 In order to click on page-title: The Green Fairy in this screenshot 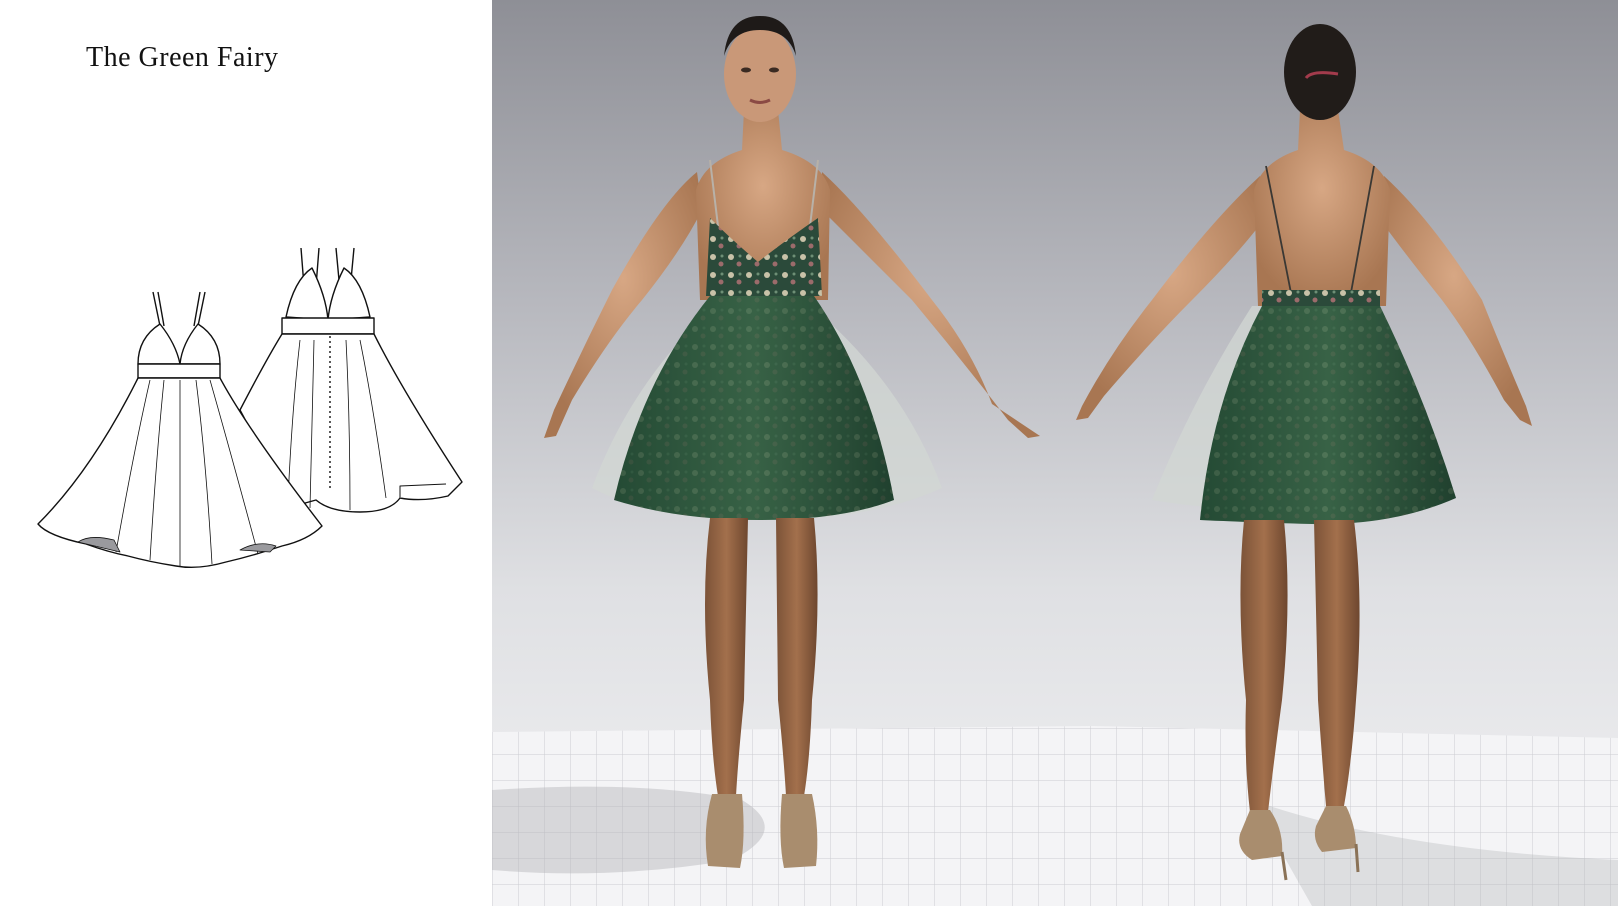, I will do `click(182, 57)`.